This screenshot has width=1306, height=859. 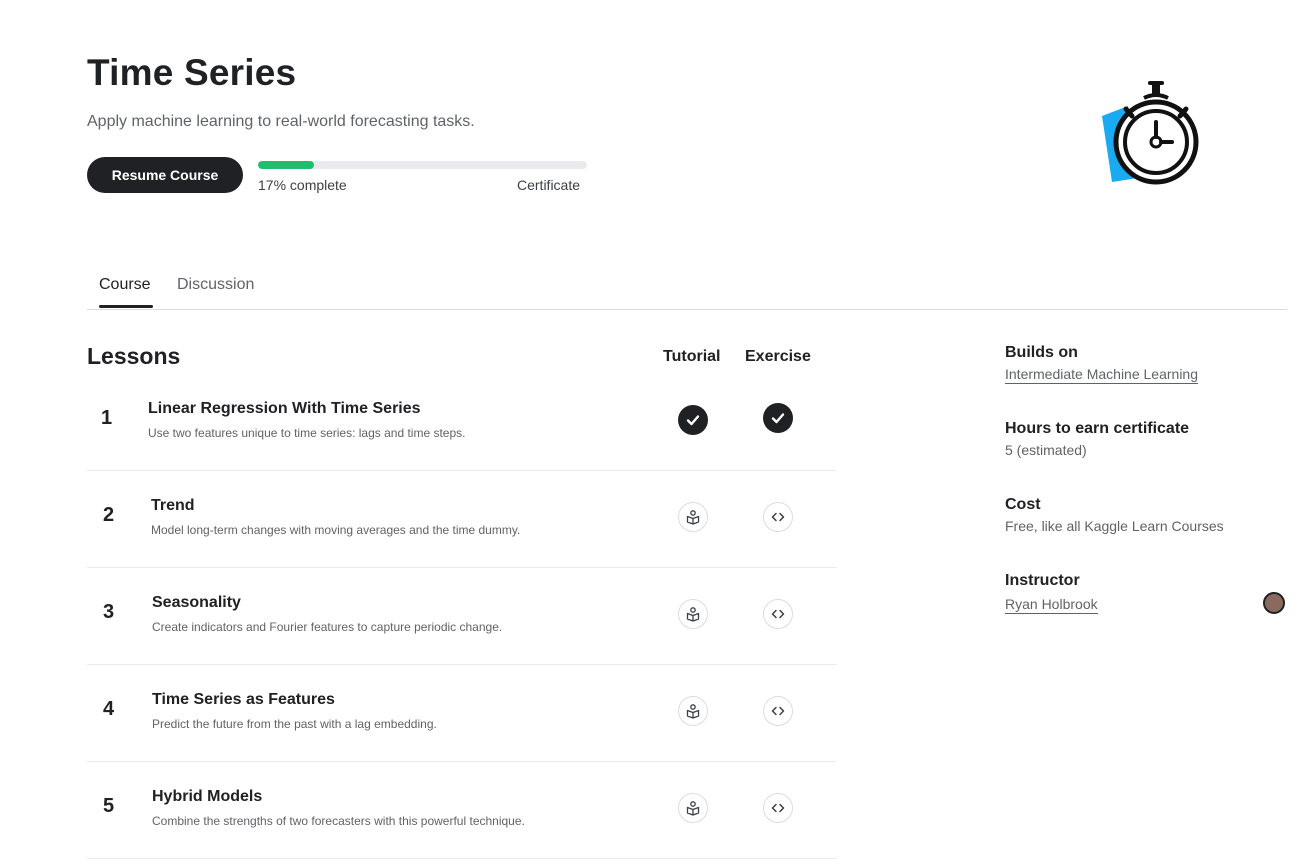 I want to click on lesson-title: Time Series as Features, so click(x=243, y=700).